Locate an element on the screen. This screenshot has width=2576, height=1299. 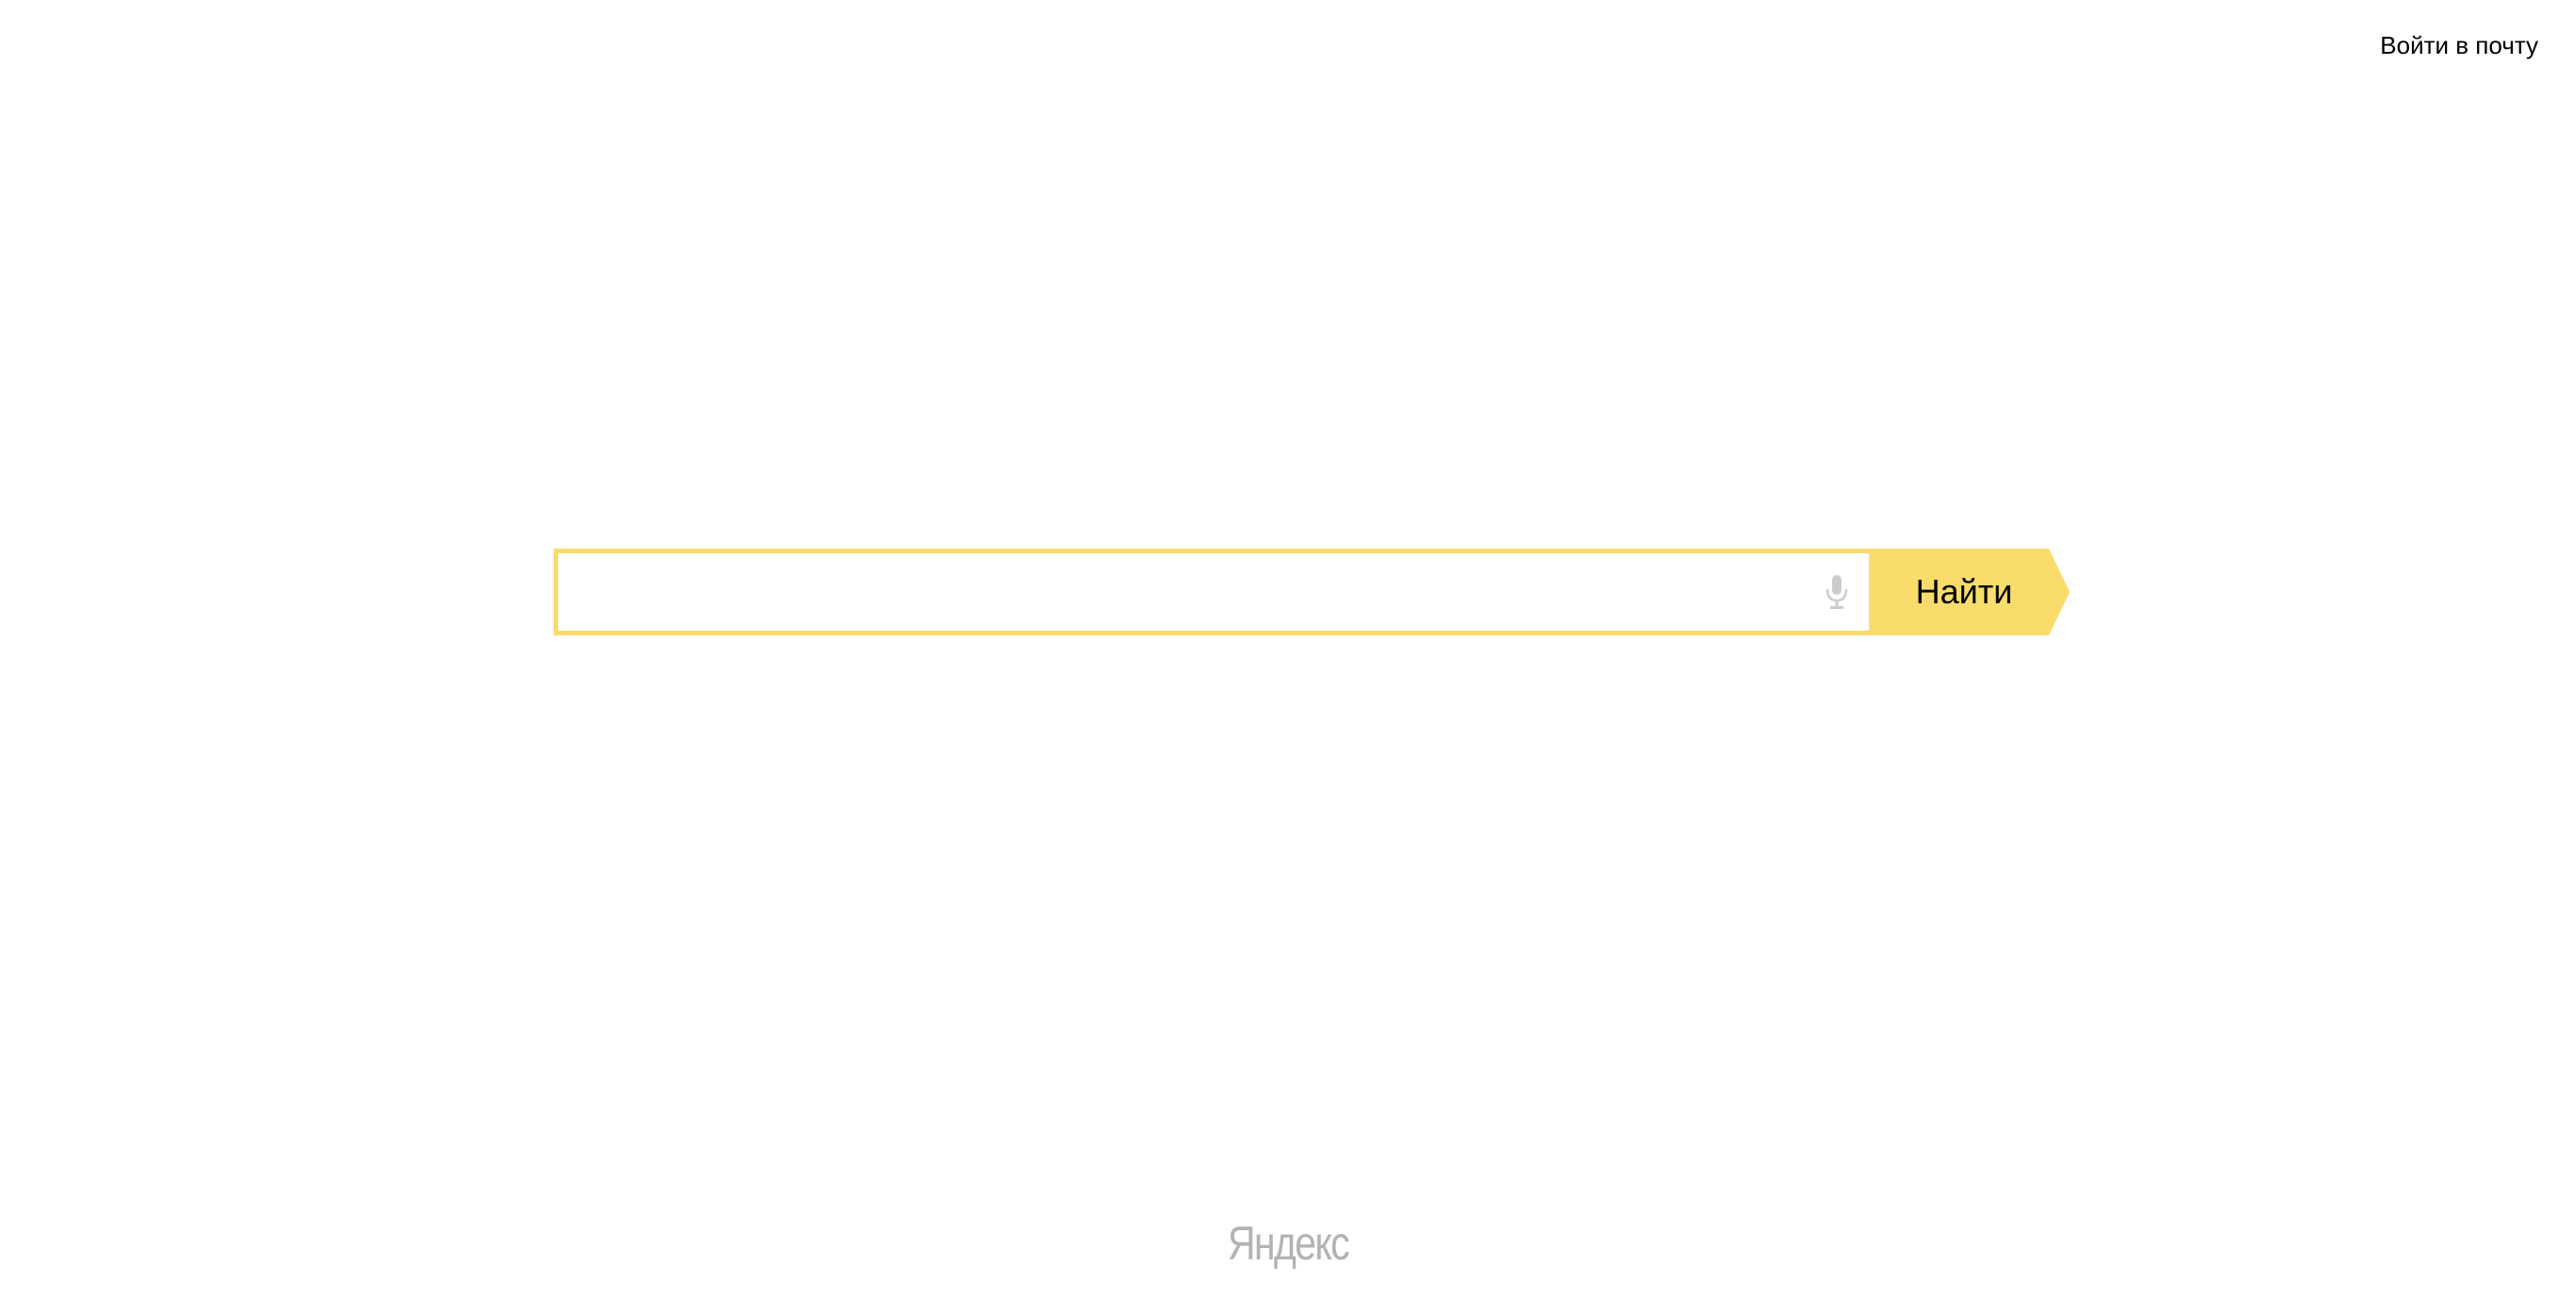
search-input is located at coordinates (1180, 592).